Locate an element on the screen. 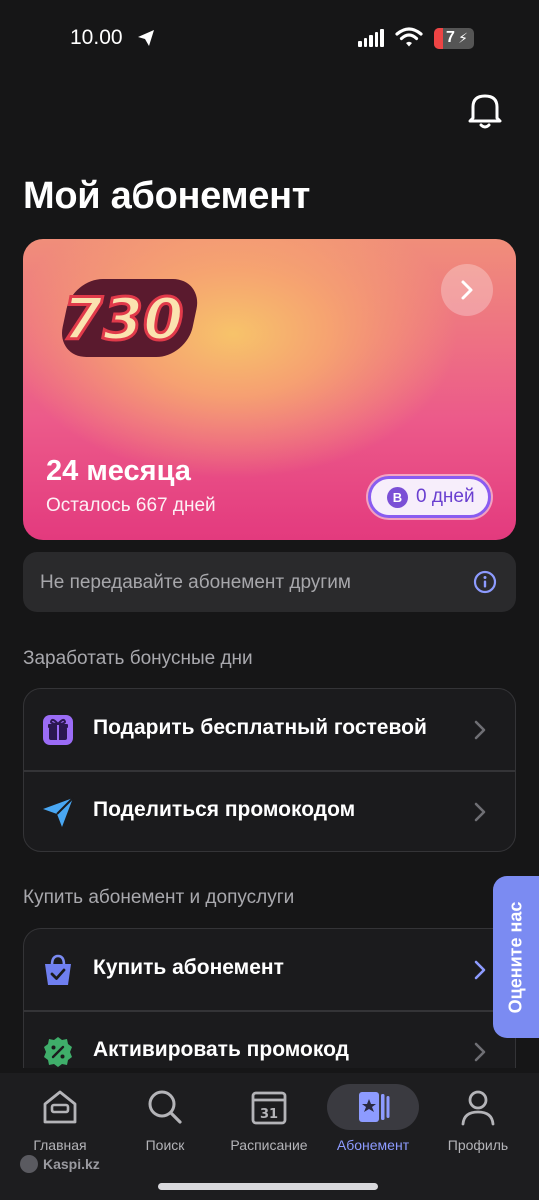  nav-label: Профиль is located at coordinates (478, 1145).